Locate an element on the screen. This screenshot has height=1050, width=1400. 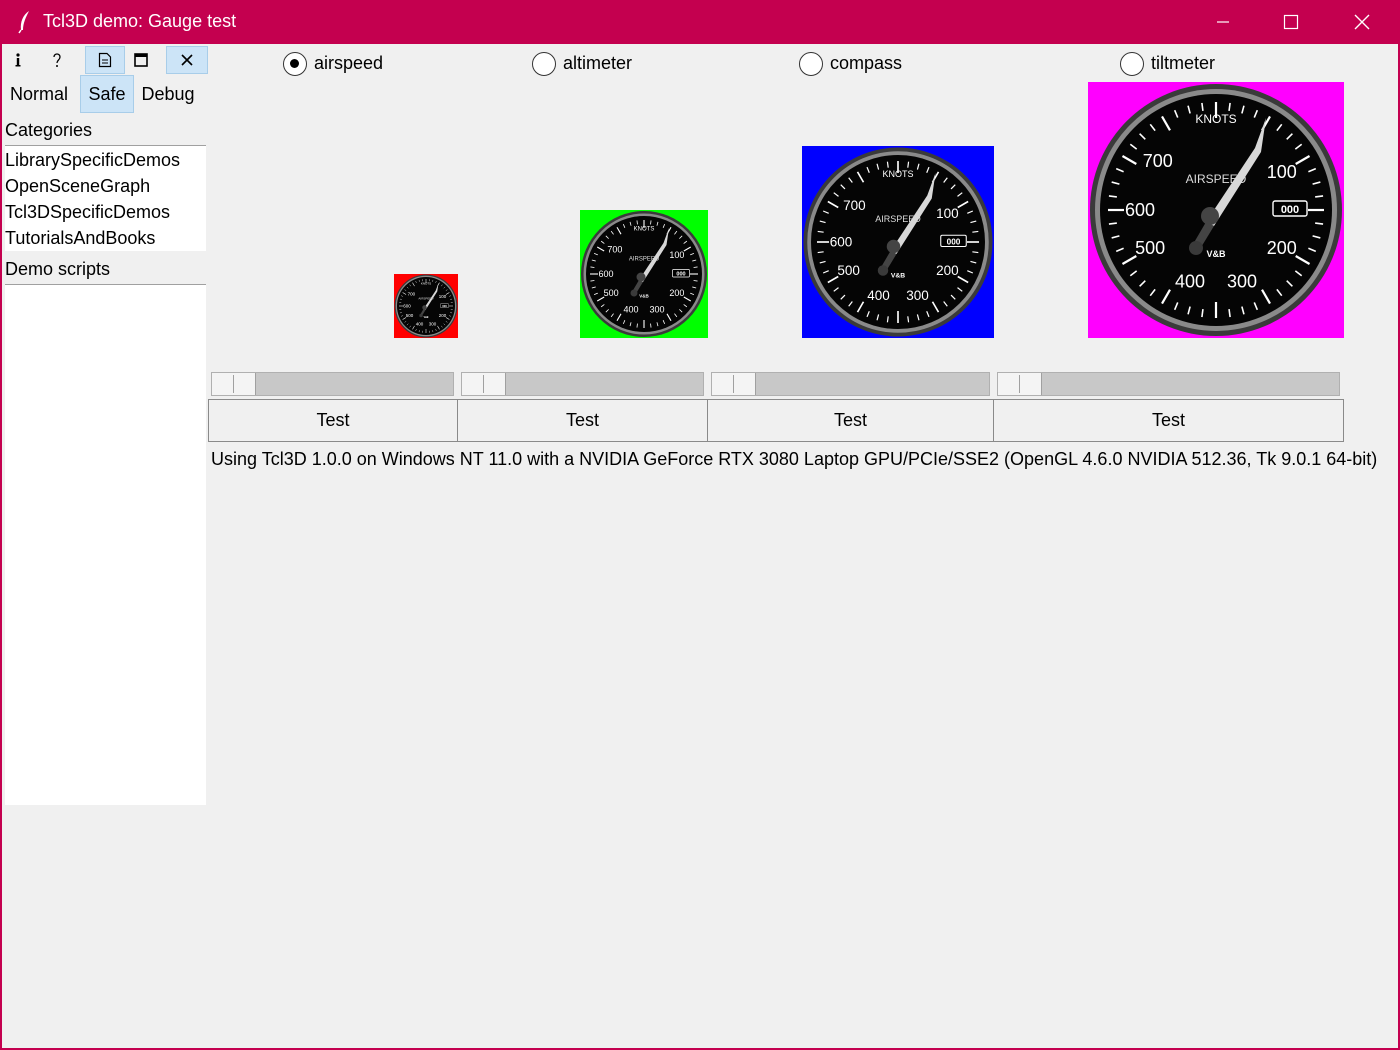
radio-label: compass is located at coordinates (866, 63).